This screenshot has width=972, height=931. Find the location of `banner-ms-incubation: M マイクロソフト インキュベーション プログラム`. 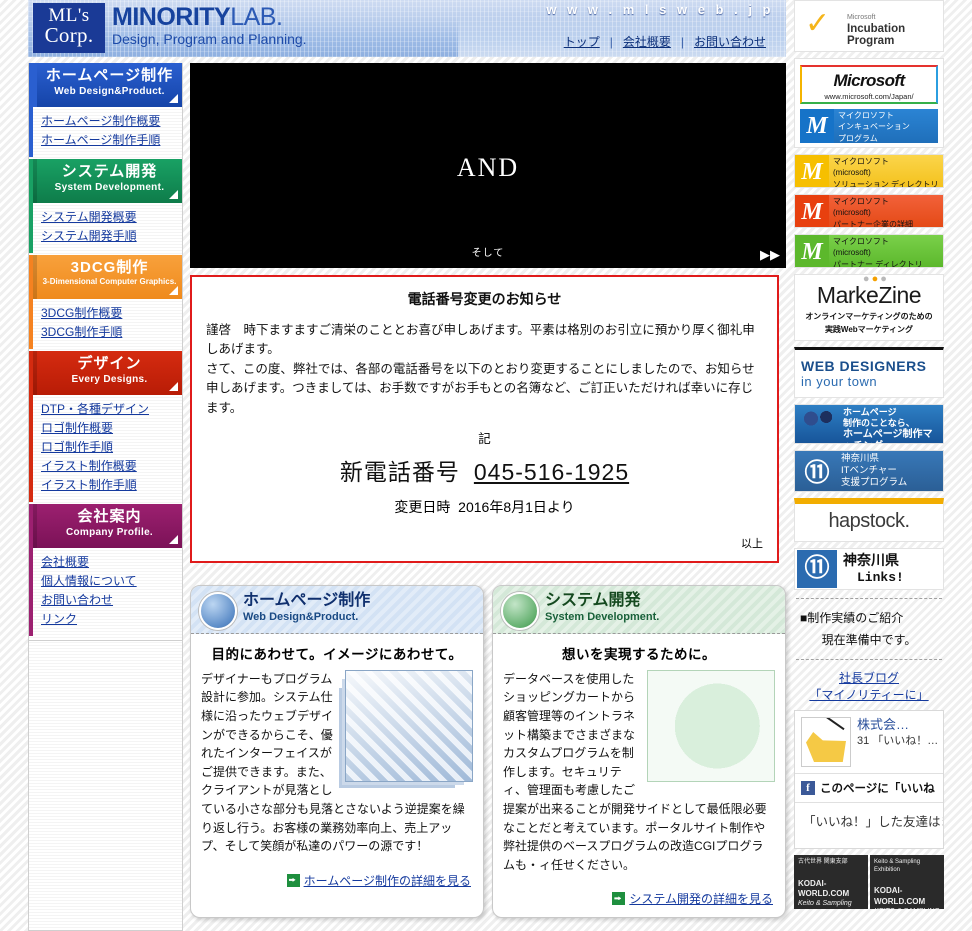

banner-ms-incubation: M マイクロソフト インキュベーション プログラム is located at coordinates (869, 126).